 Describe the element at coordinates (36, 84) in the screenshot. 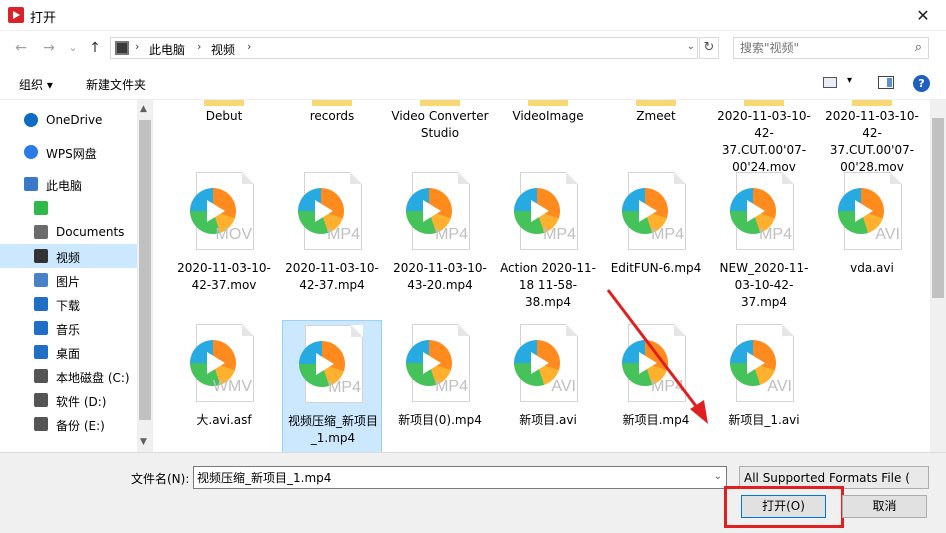

I see `organize-menu-button: 组织 ▾` at that location.